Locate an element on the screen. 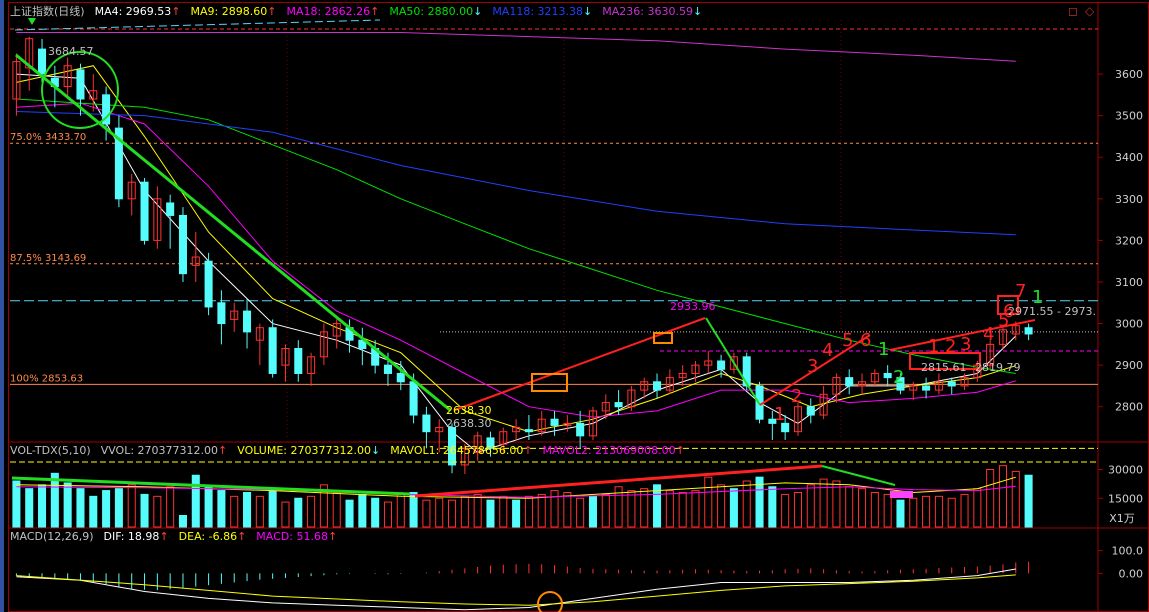  wave-count-red: 5 is located at coordinates (847, 340).